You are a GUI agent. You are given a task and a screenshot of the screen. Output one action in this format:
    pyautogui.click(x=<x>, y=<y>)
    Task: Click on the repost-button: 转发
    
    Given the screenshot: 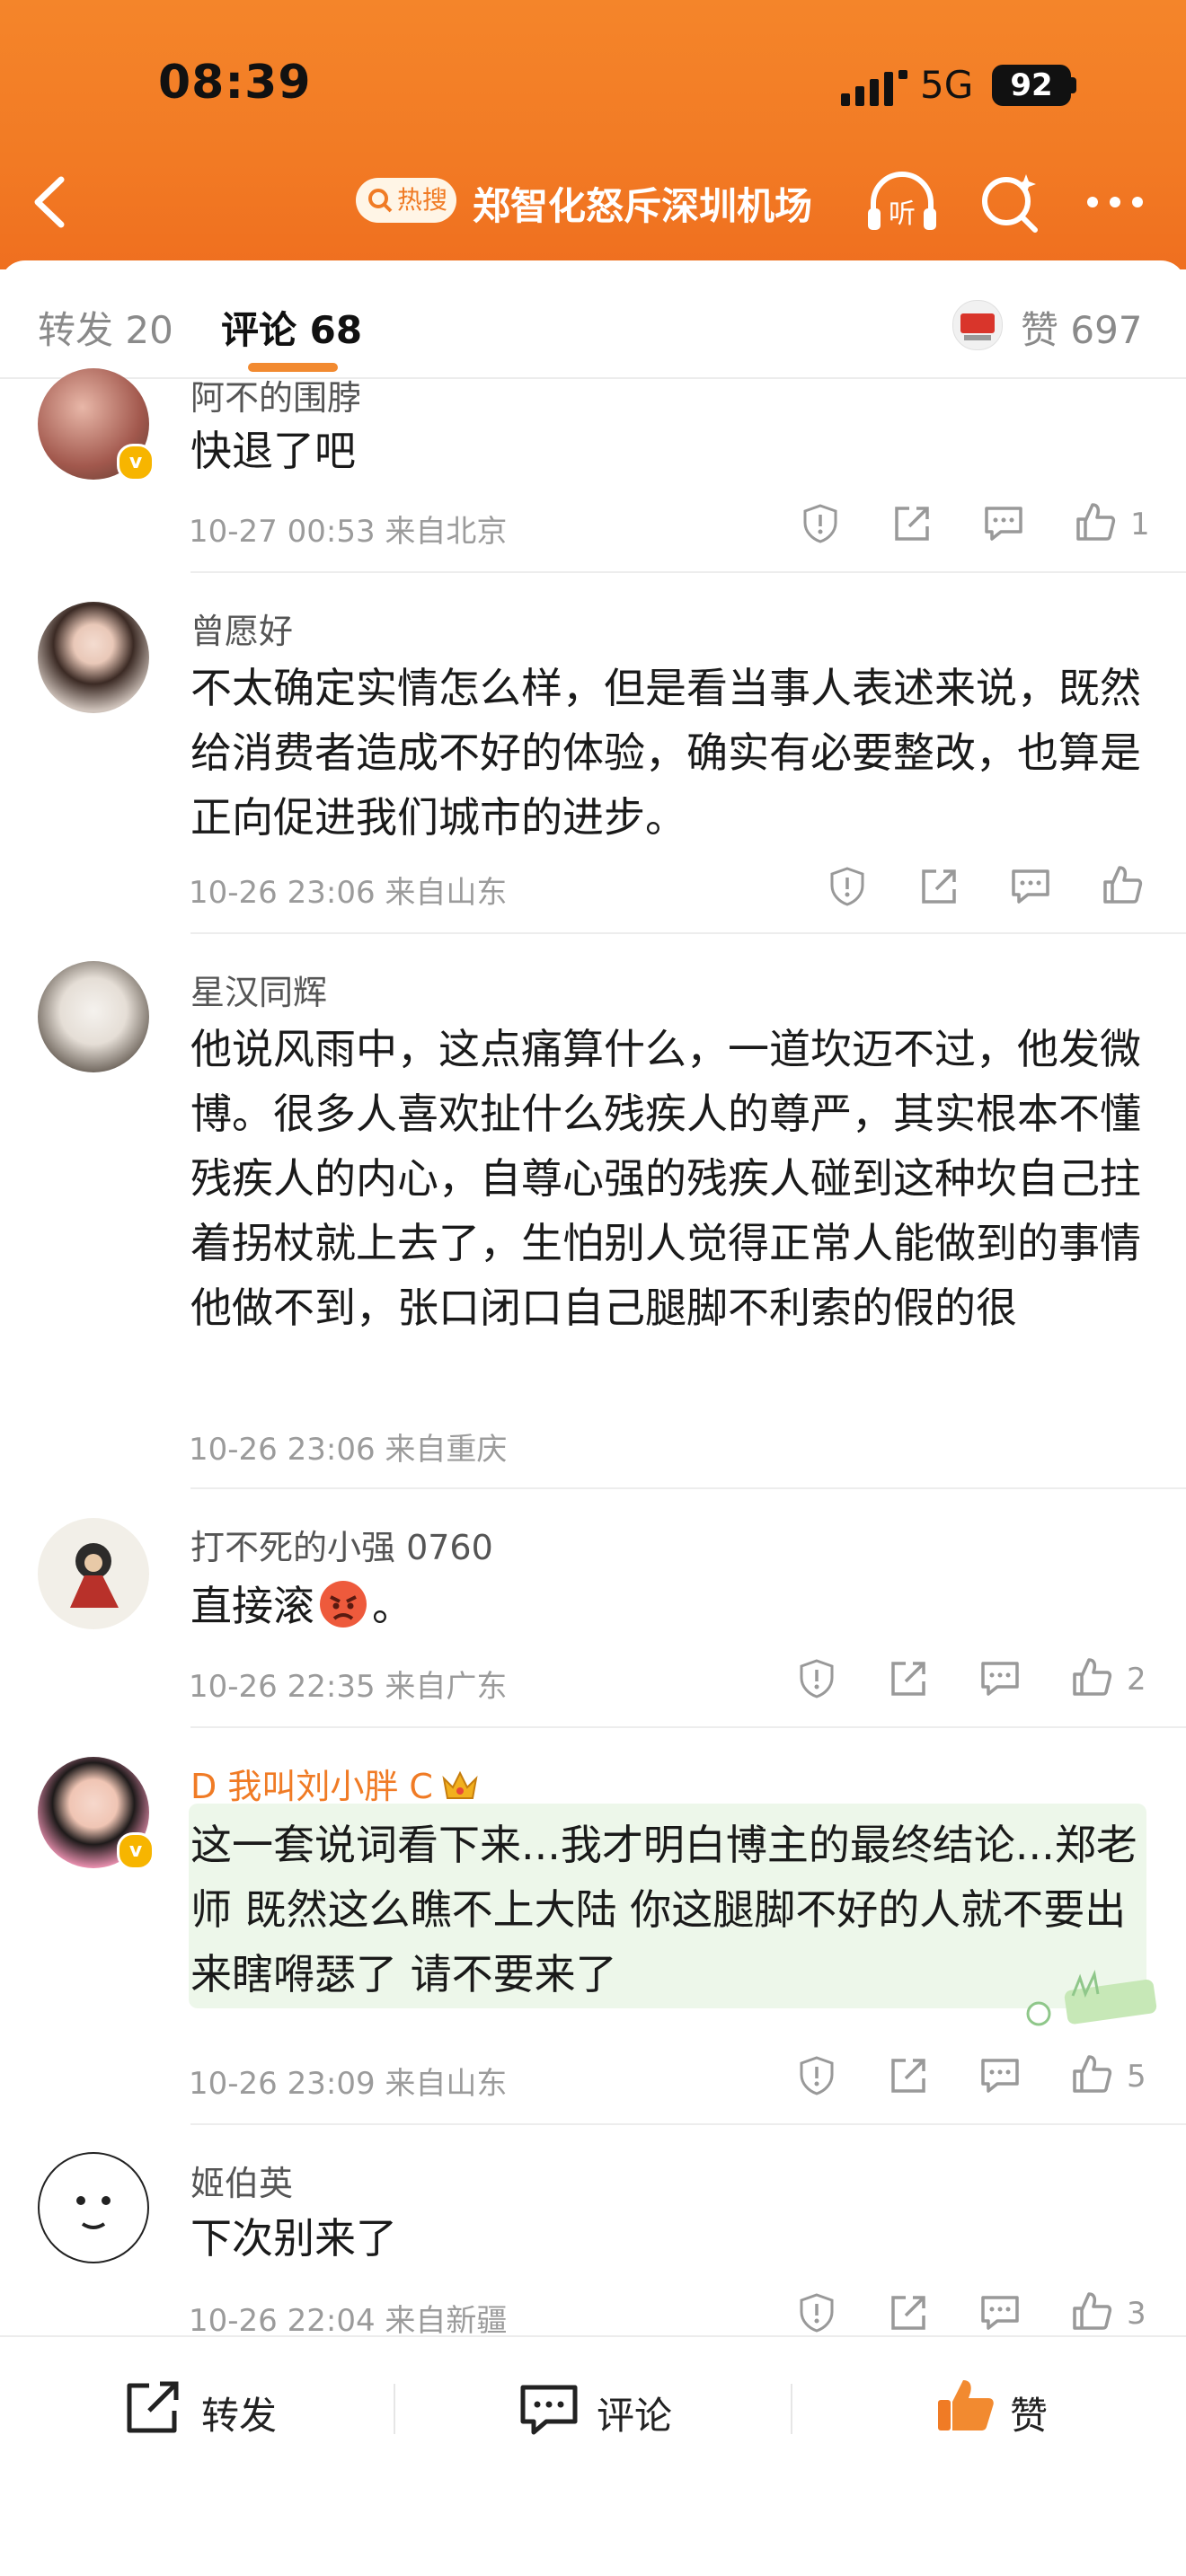 What is the action you would take?
    pyautogui.click(x=239, y=2413)
    